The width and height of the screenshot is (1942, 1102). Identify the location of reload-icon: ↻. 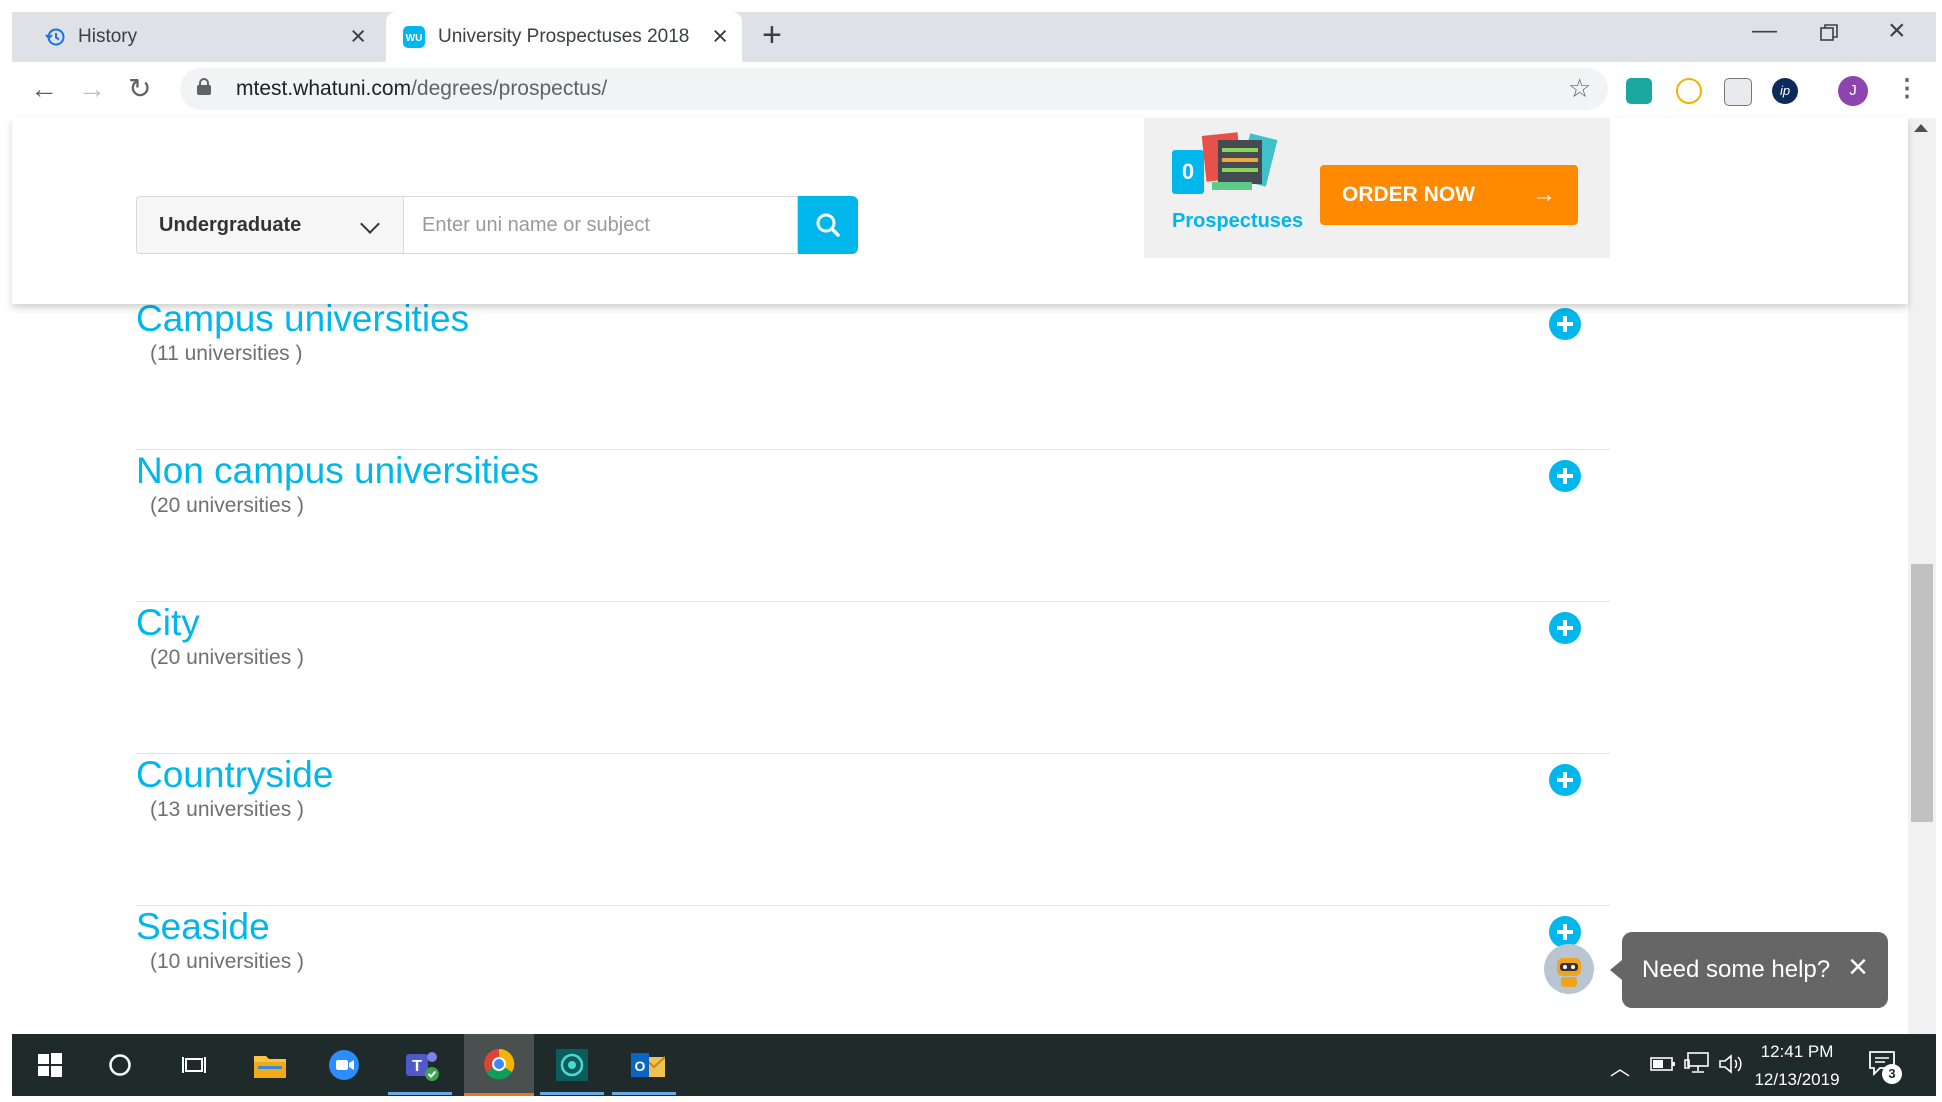
(139, 89).